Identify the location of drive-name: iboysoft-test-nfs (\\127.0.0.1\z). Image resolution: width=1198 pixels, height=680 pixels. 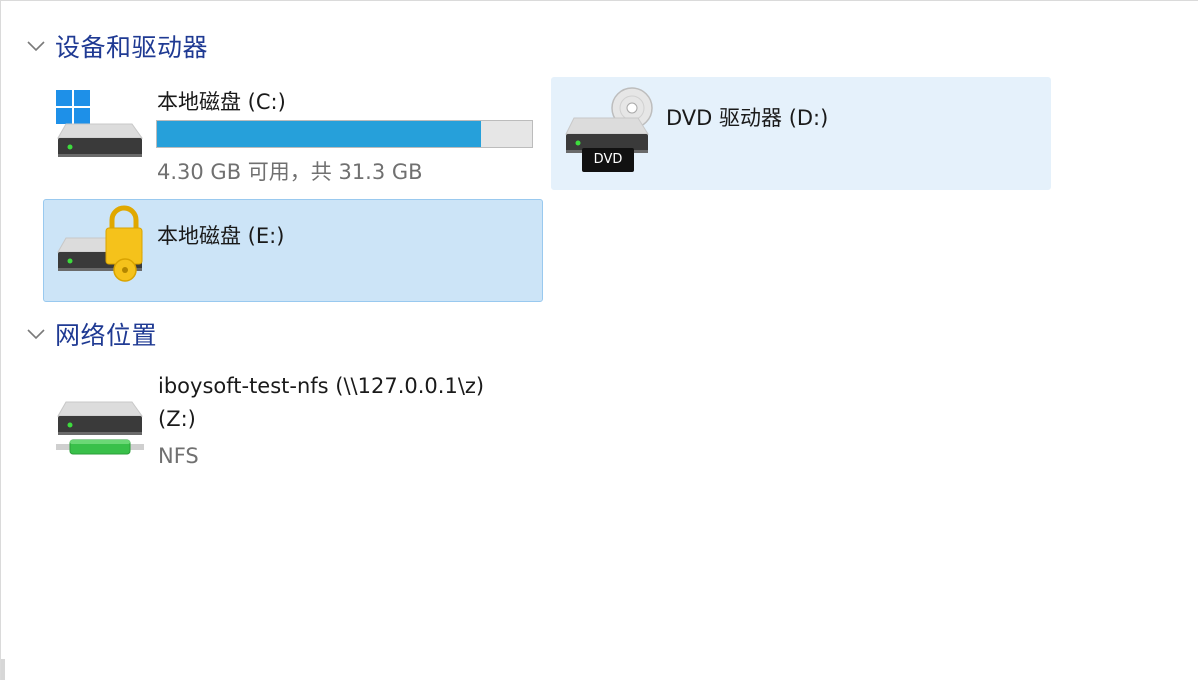
(321, 386).